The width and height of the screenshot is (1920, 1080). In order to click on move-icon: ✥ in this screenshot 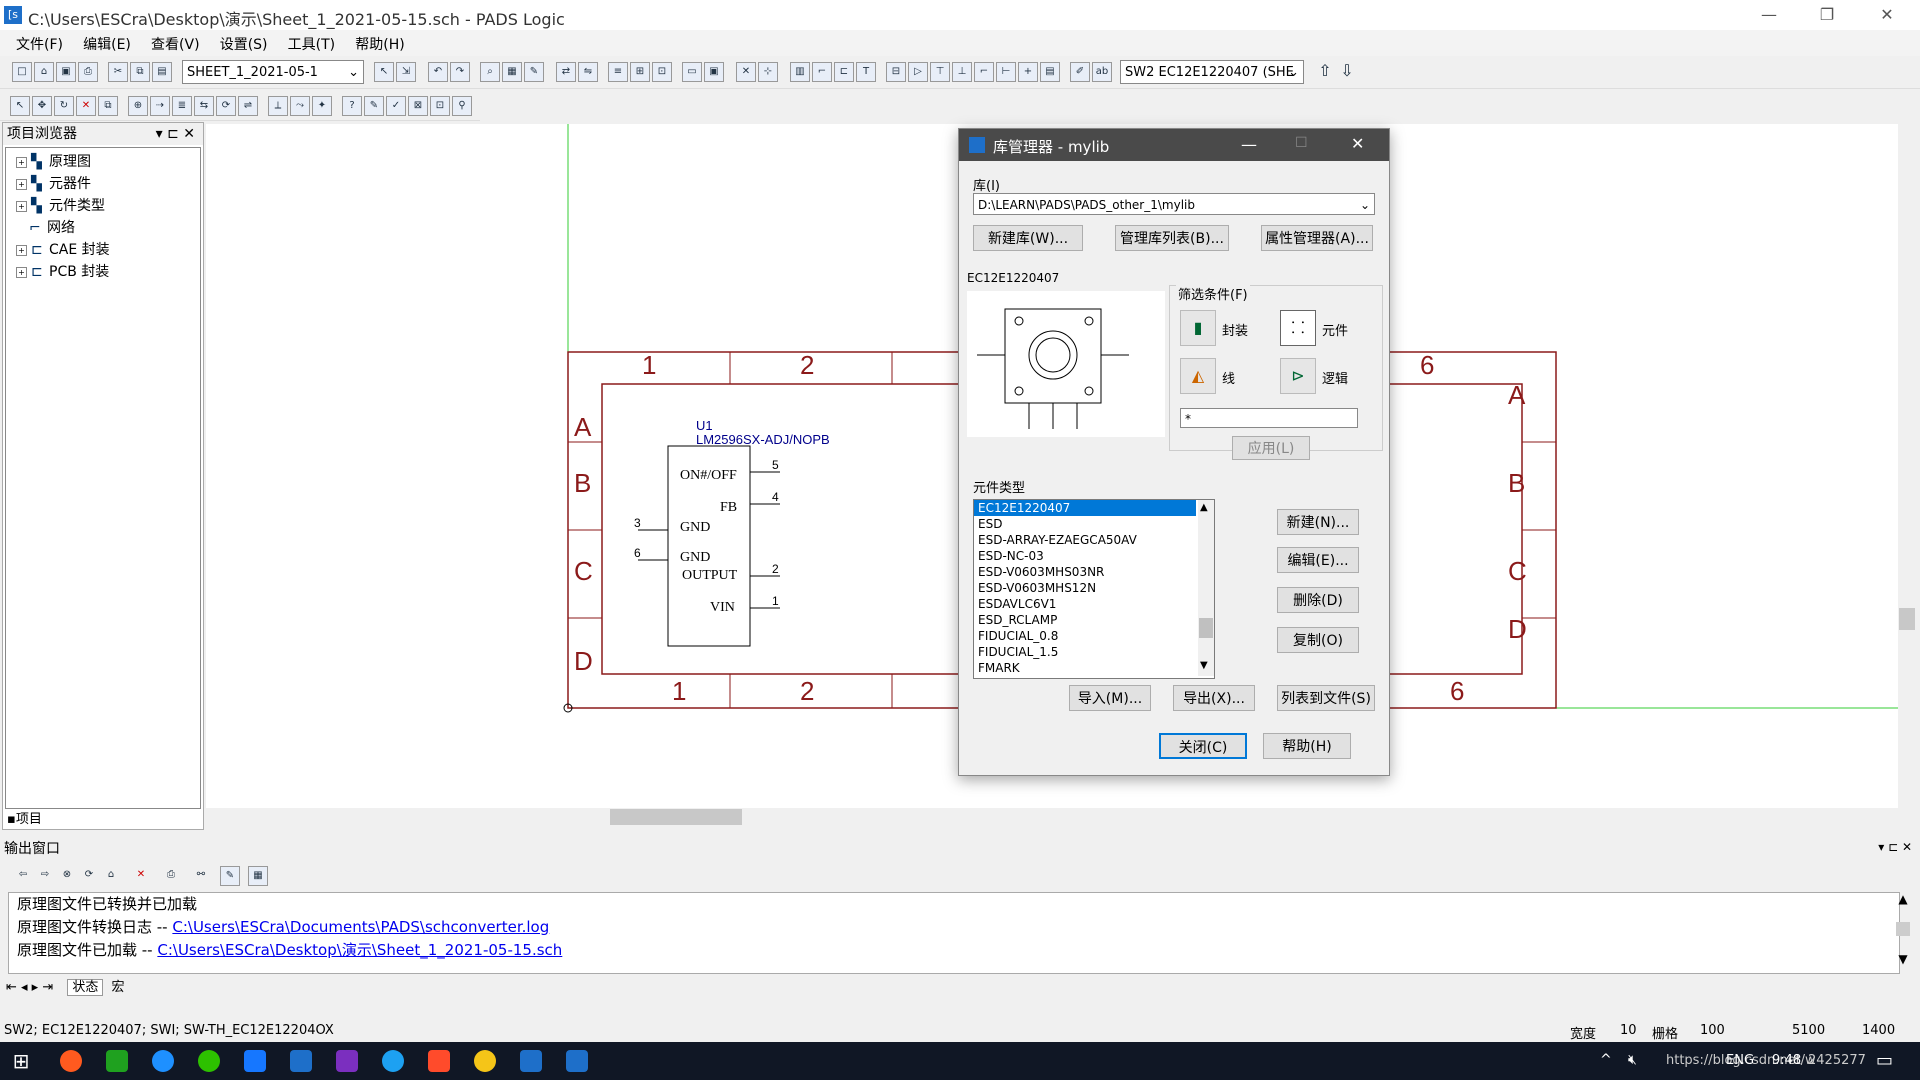, I will do `click(42, 106)`.